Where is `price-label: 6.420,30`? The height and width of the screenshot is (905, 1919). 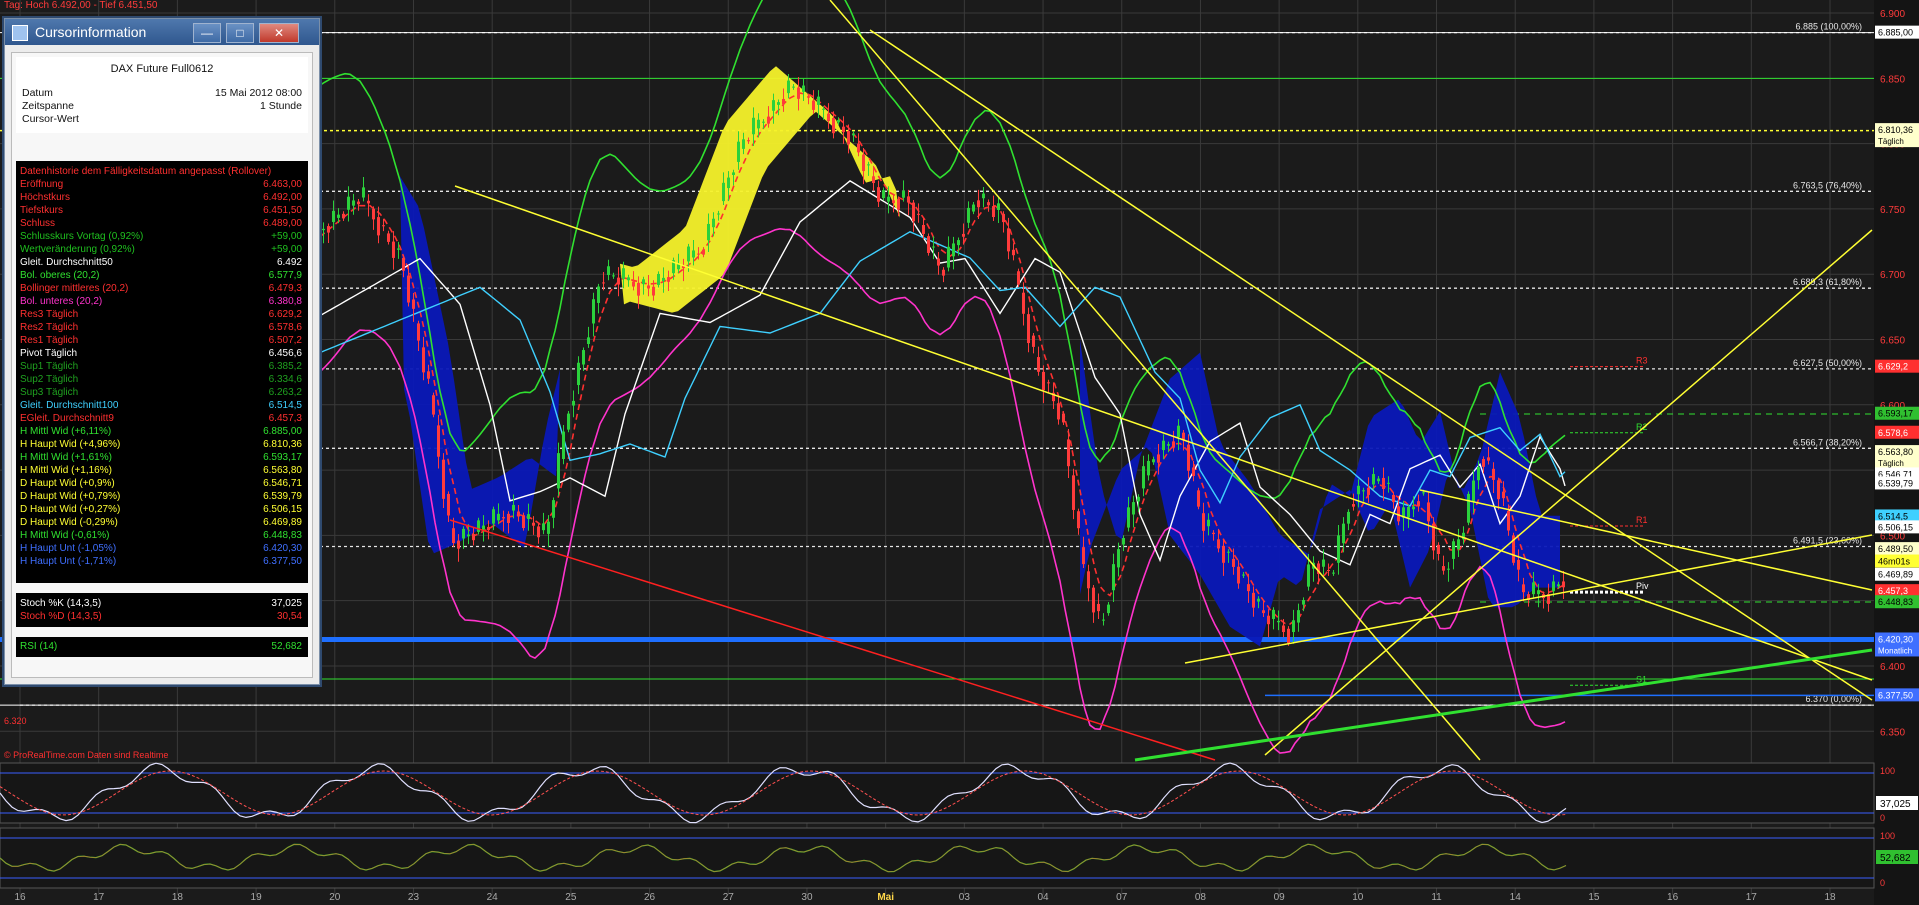 price-label: 6.420,30 is located at coordinates (1895, 639).